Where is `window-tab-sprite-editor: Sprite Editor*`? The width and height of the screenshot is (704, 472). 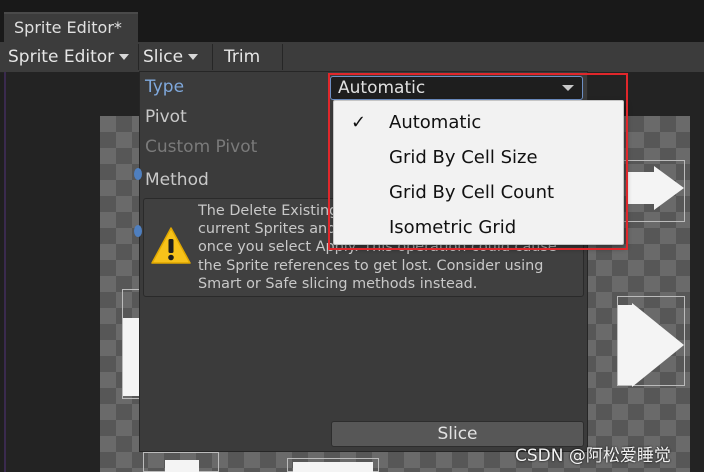 window-tab-sprite-editor: Sprite Editor* is located at coordinates (71, 27).